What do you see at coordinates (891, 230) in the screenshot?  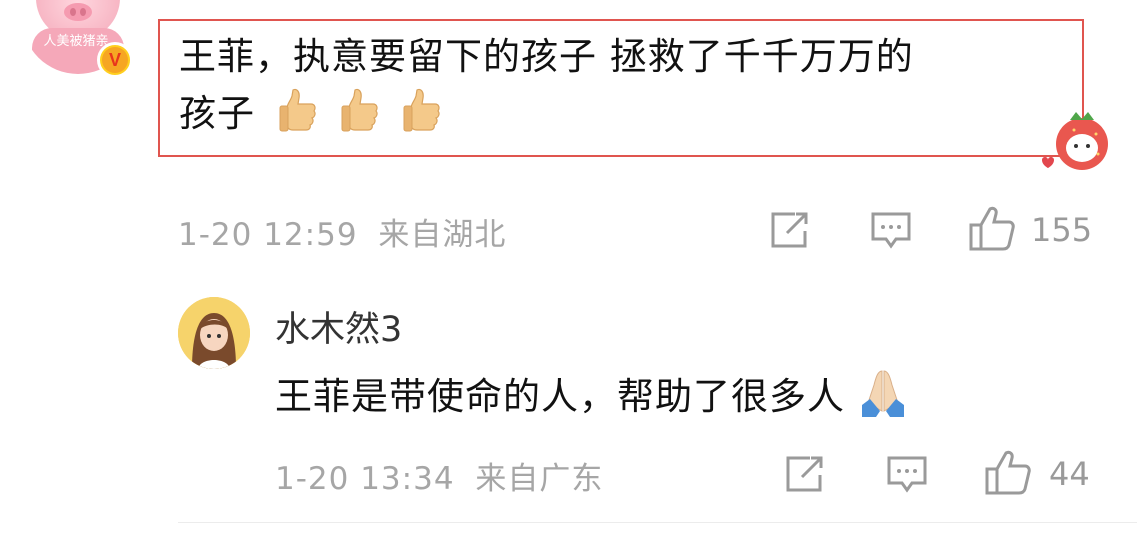 I see `reply-comment-icon` at bounding box center [891, 230].